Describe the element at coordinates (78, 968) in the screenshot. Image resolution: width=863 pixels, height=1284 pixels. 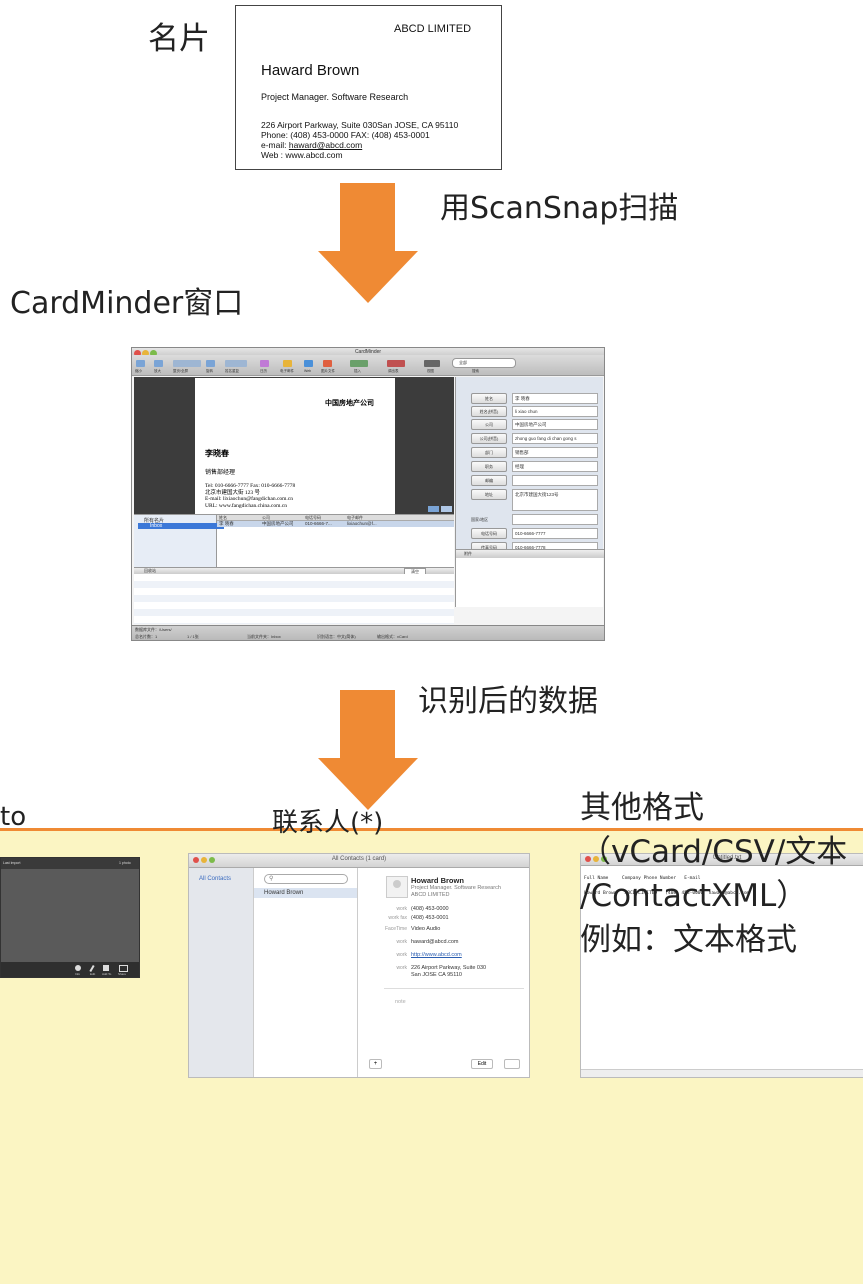
I see `info-icon` at that location.